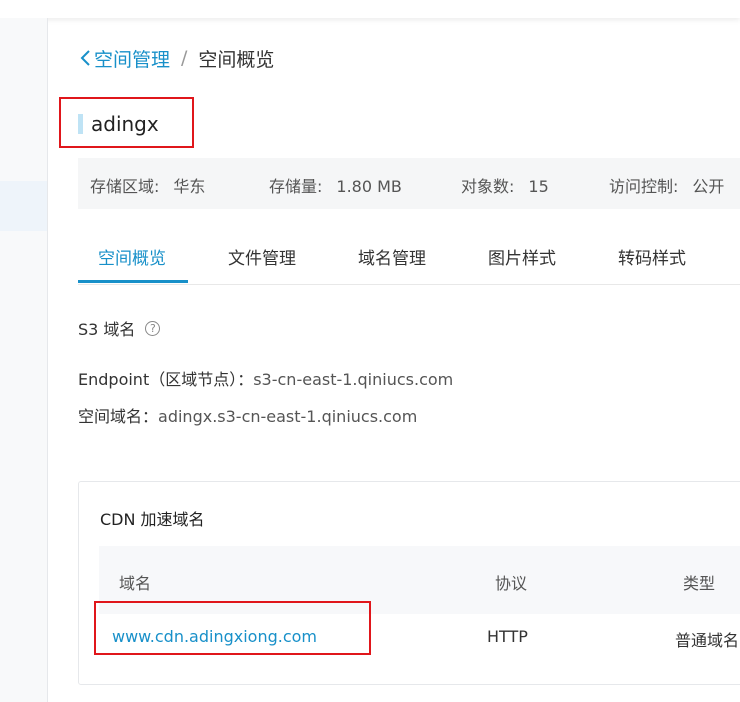  Describe the element at coordinates (392, 256) in the screenshot. I see `tab-domain-management: 域名管理` at that location.